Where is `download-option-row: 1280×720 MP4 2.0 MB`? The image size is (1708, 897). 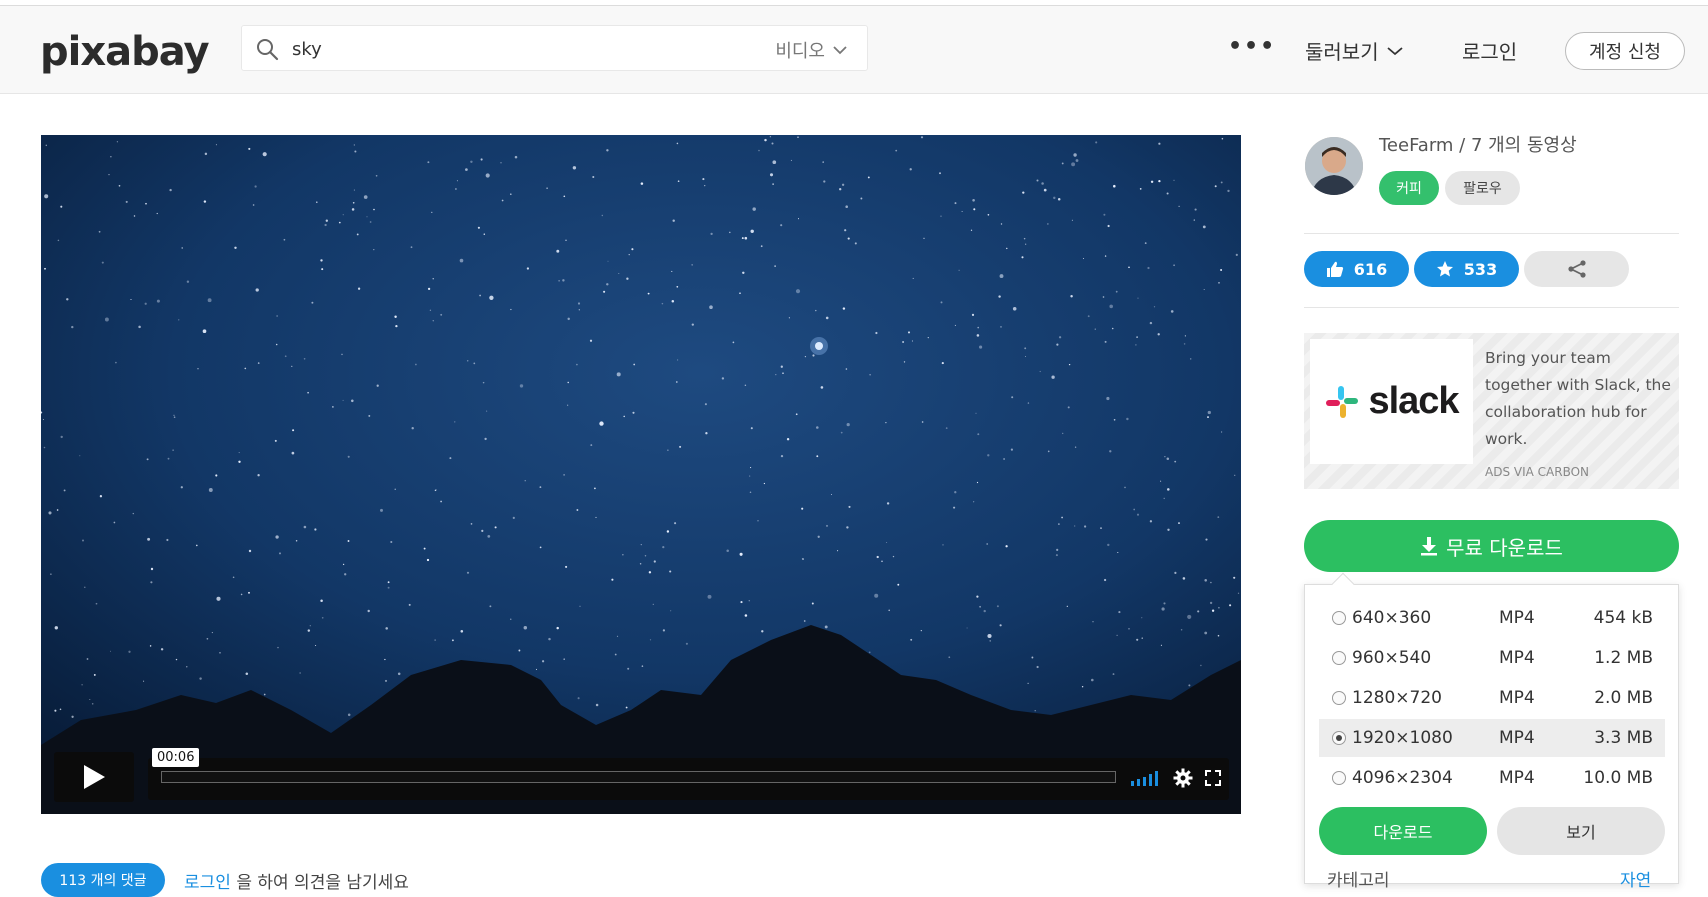 download-option-row: 1280×720 MP4 2.0 MB is located at coordinates (1492, 698).